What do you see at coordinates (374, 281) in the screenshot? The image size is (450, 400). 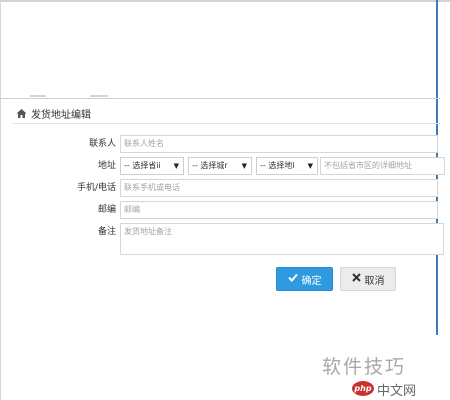 I see `cancel-button-label: 取消` at bounding box center [374, 281].